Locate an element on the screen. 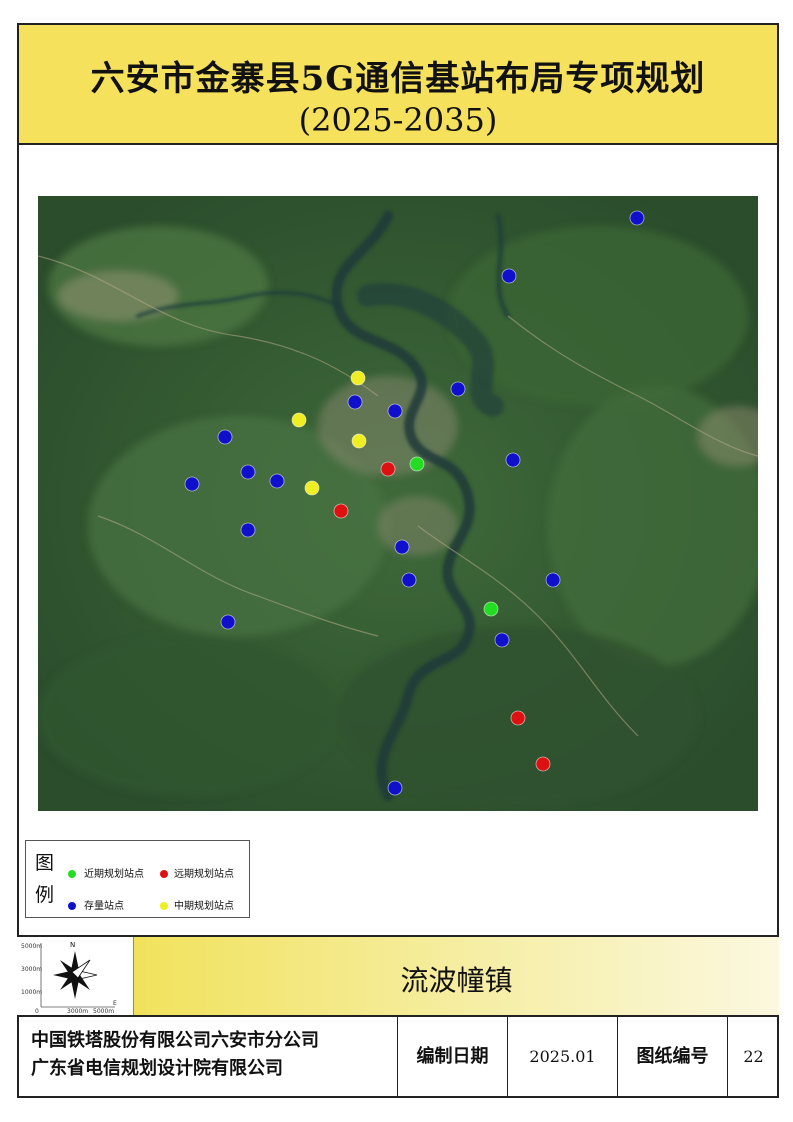  district-name: 流波幢镇 is located at coordinates (456, 980).